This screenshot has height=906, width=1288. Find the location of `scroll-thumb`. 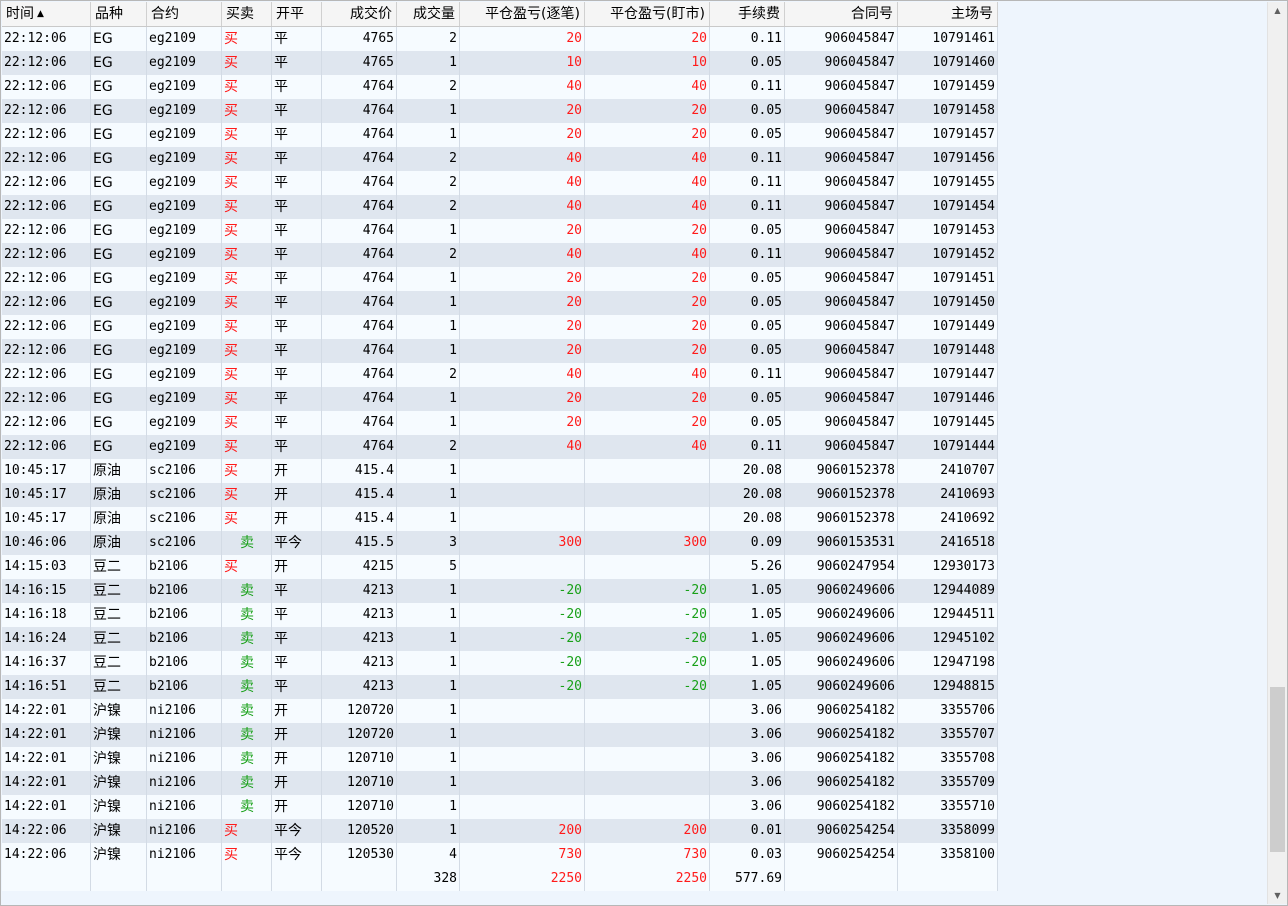

scroll-thumb is located at coordinates (1277, 770).